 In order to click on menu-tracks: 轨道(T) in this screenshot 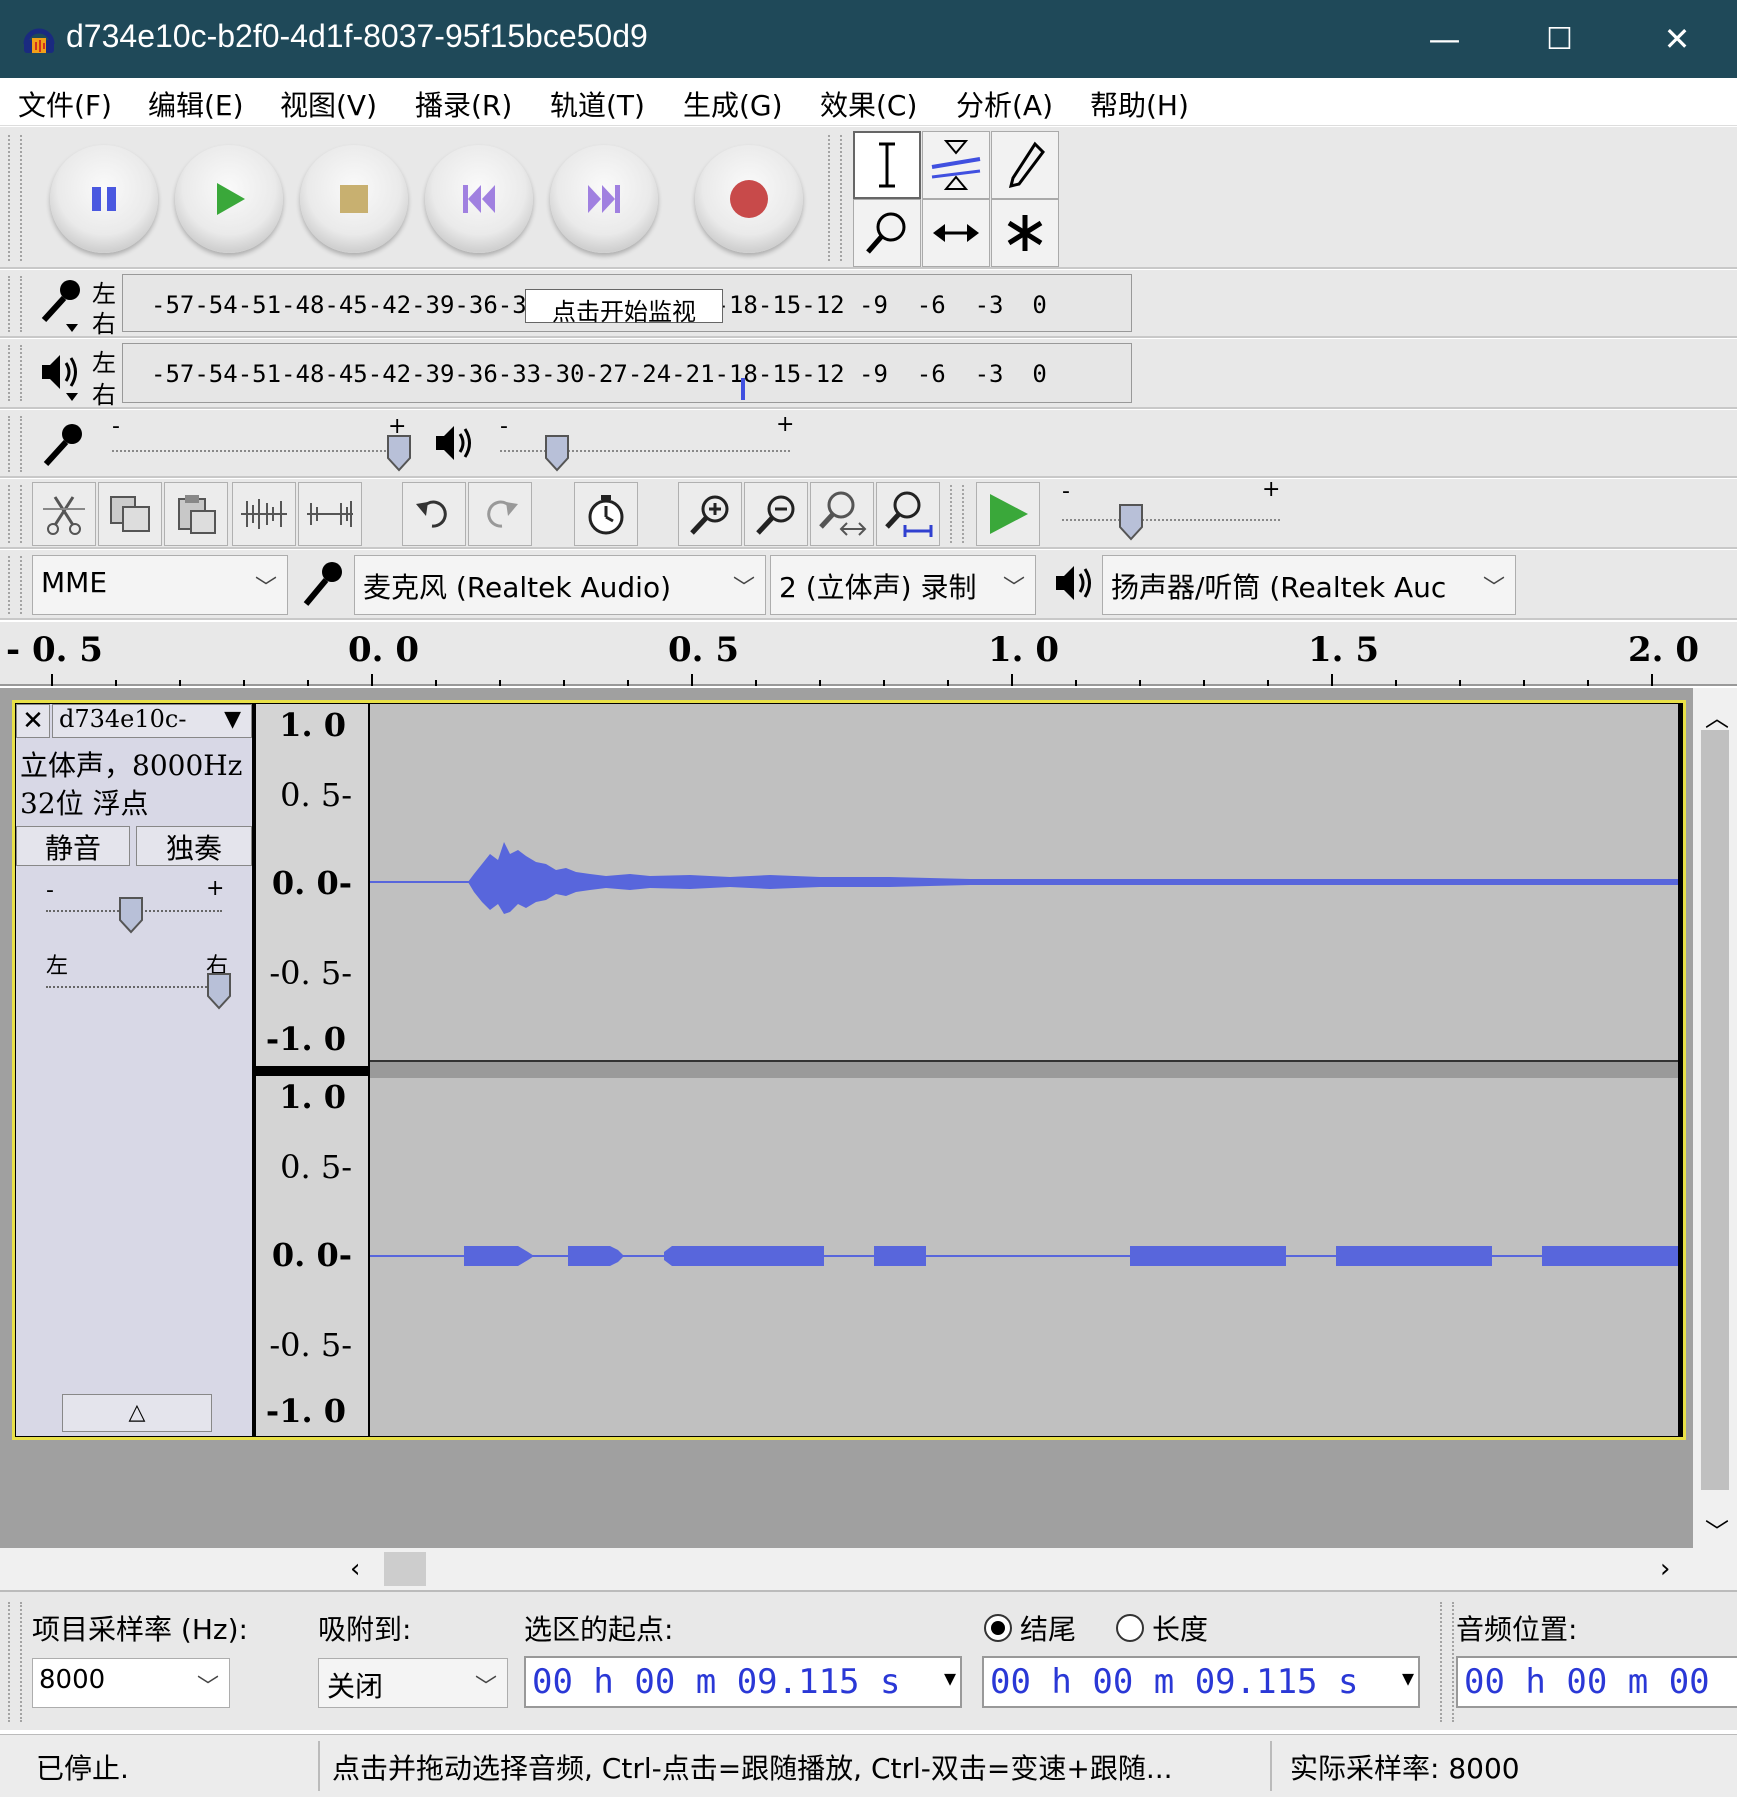, I will do `click(597, 104)`.